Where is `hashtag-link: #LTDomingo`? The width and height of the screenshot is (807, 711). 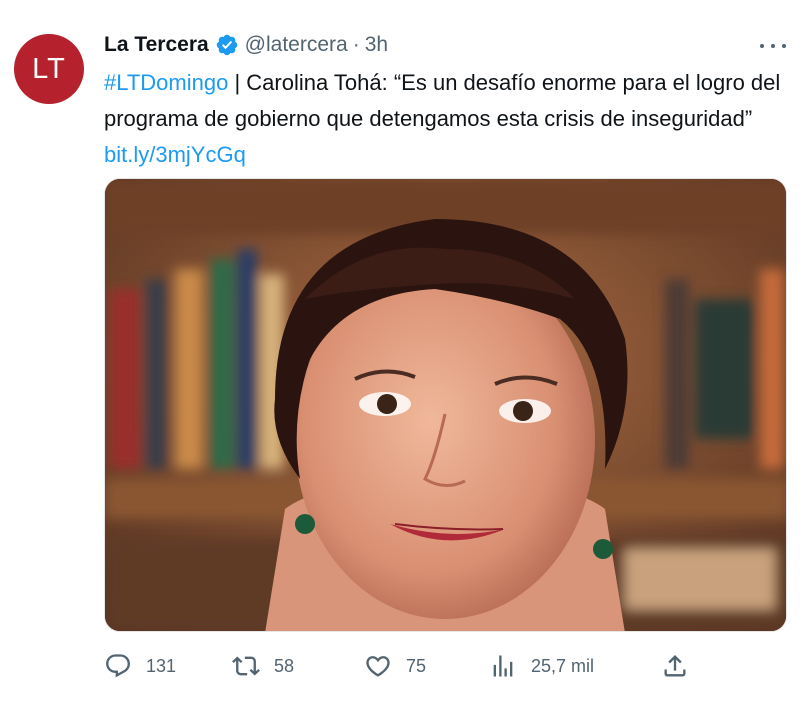
hashtag-link: #LTDomingo is located at coordinates (166, 82).